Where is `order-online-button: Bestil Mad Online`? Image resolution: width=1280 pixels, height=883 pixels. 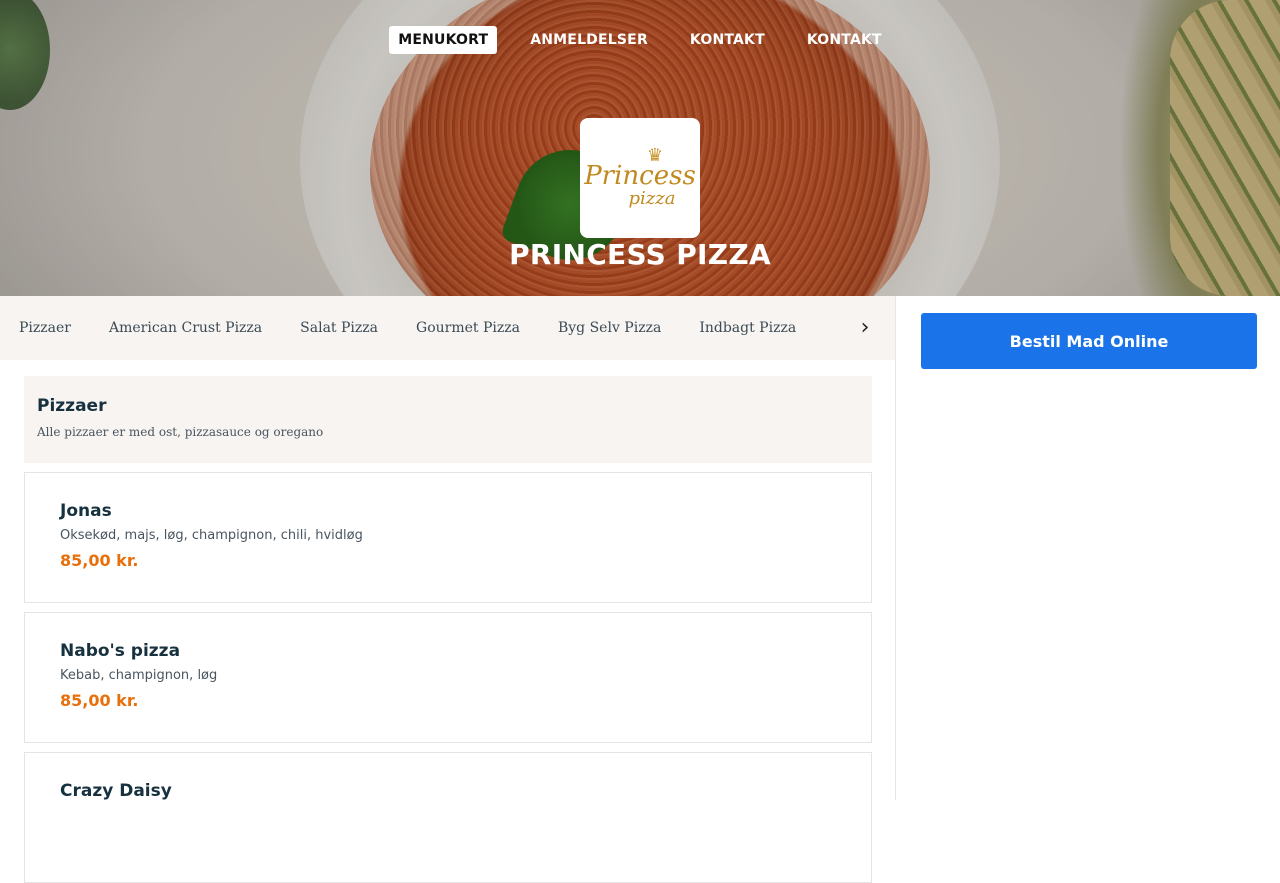 order-online-button: Bestil Mad Online is located at coordinates (1089, 341).